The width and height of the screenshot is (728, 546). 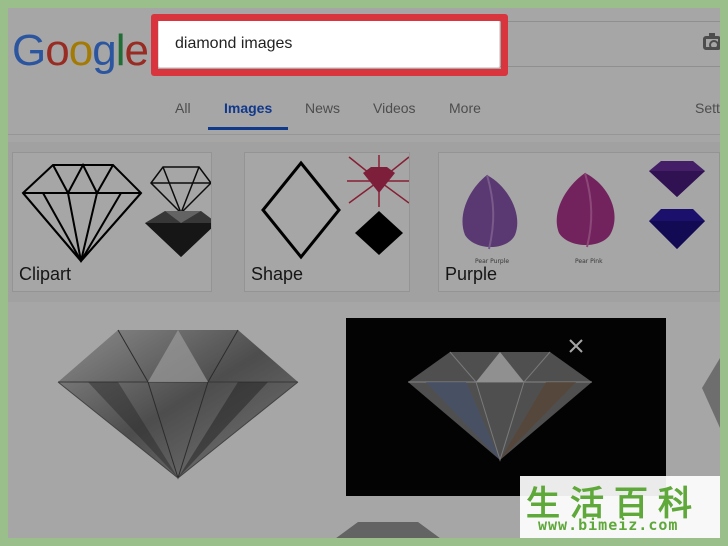 What do you see at coordinates (364, 113) in the screenshot?
I see `search-tabs: All Images News Videos More Sett` at bounding box center [364, 113].